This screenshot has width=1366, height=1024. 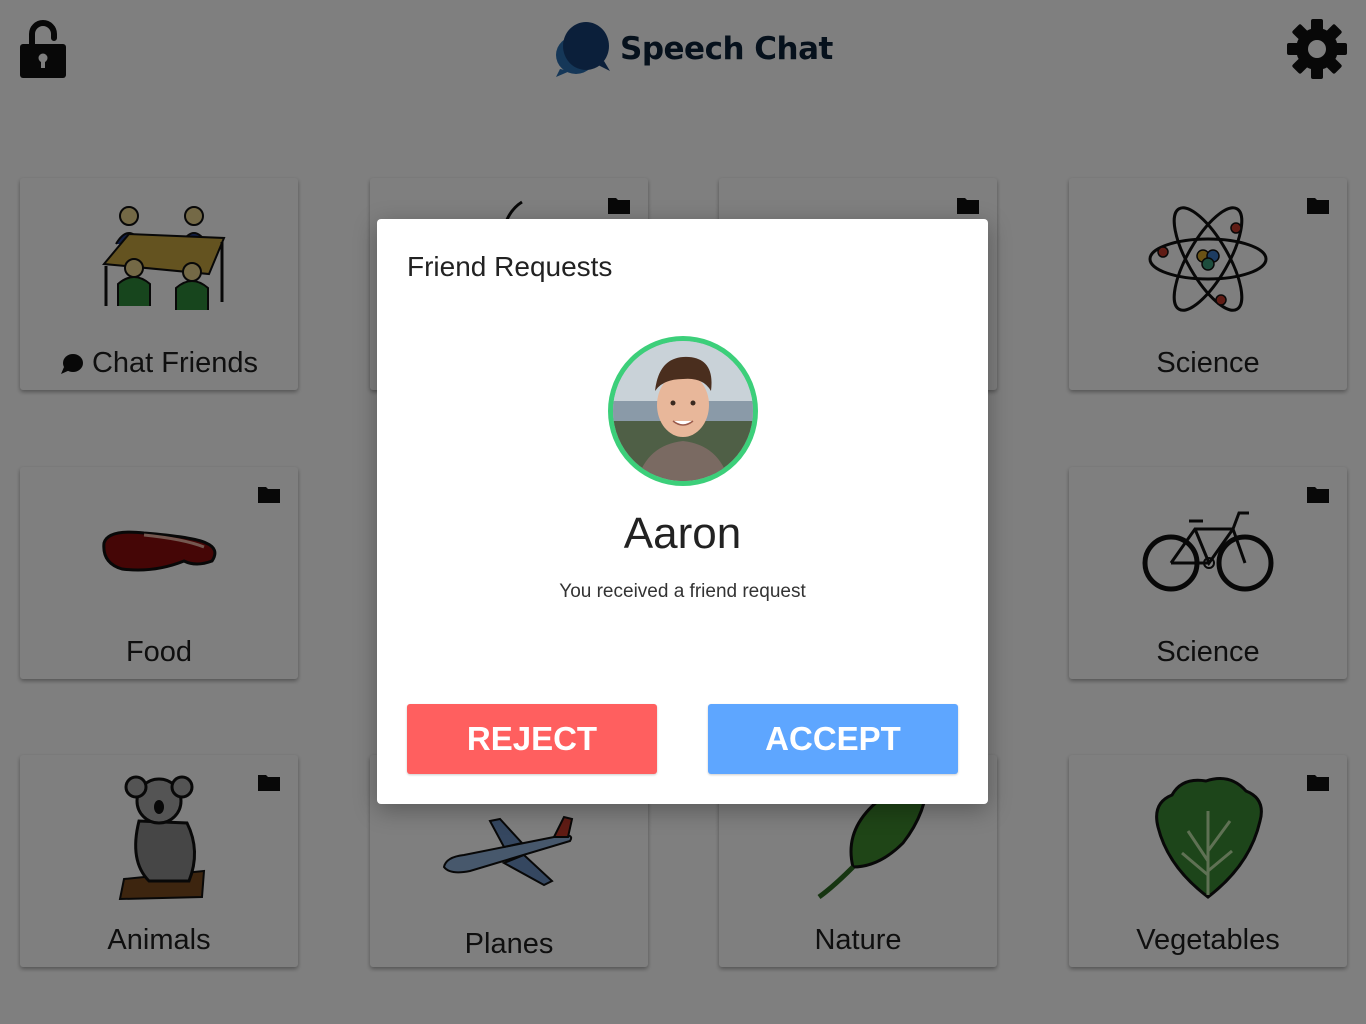 I want to click on avatar, so click(x=683, y=411).